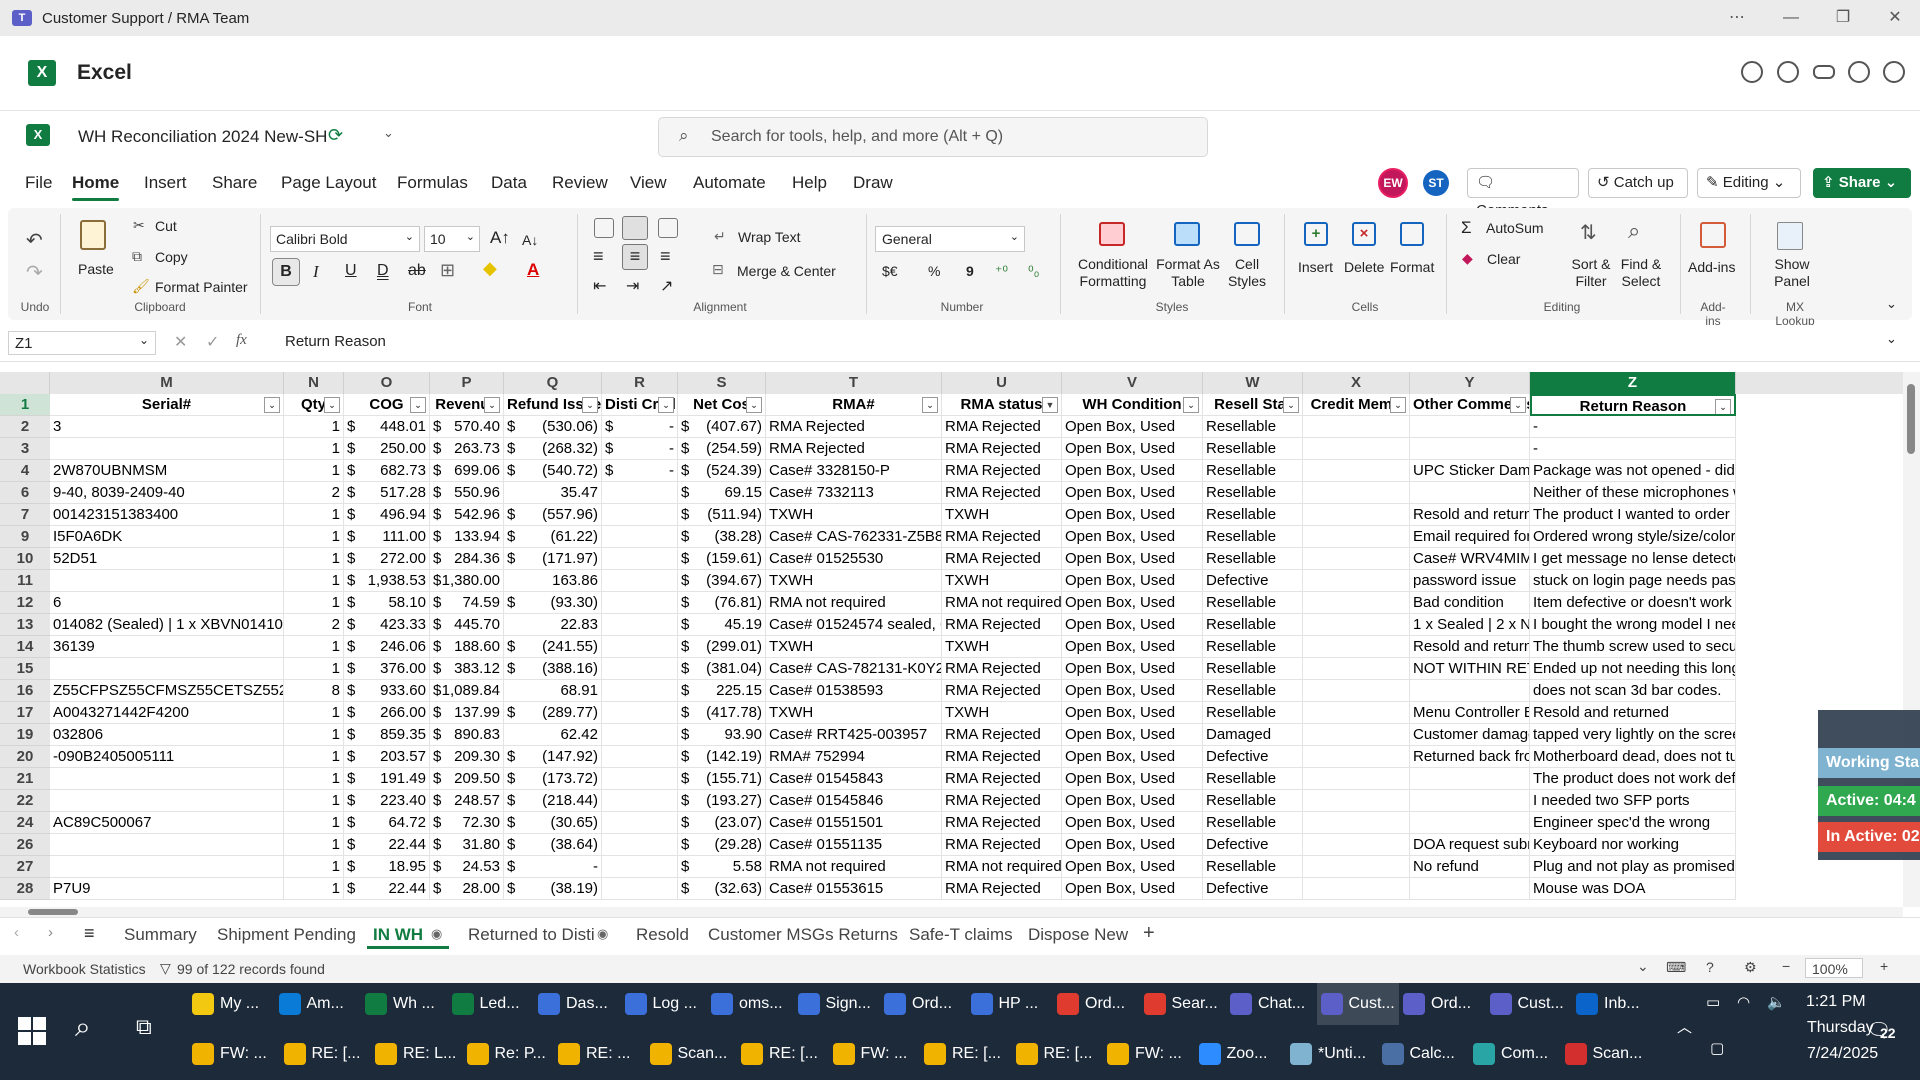  What do you see at coordinates (1315, 267) in the screenshot?
I see `insert-cells-button: Insert` at bounding box center [1315, 267].